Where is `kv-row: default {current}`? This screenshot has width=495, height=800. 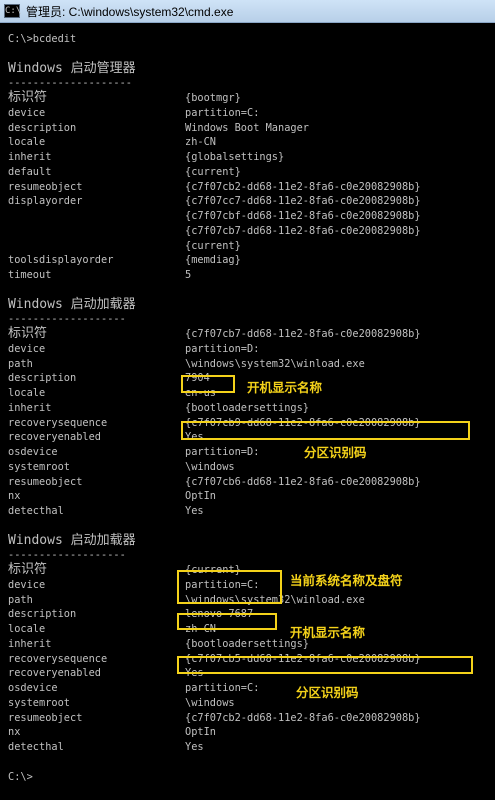
kv-row: default {current} is located at coordinates (251, 172).